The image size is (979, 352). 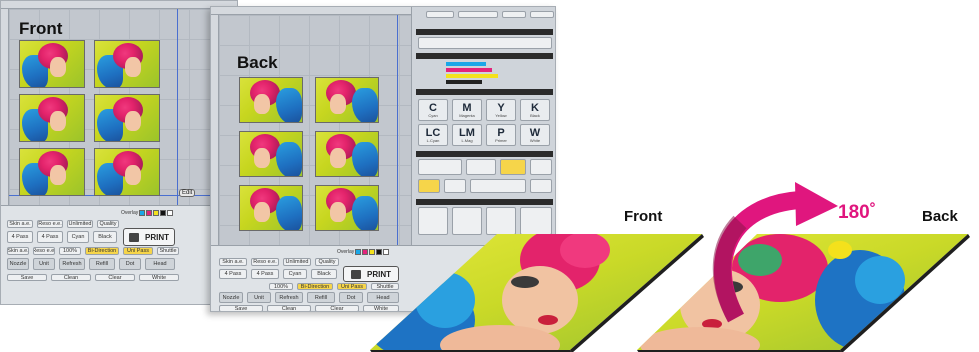 What do you see at coordinates (501, 110) in the screenshot?
I see `ink-yellow: Y Yellow` at bounding box center [501, 110].